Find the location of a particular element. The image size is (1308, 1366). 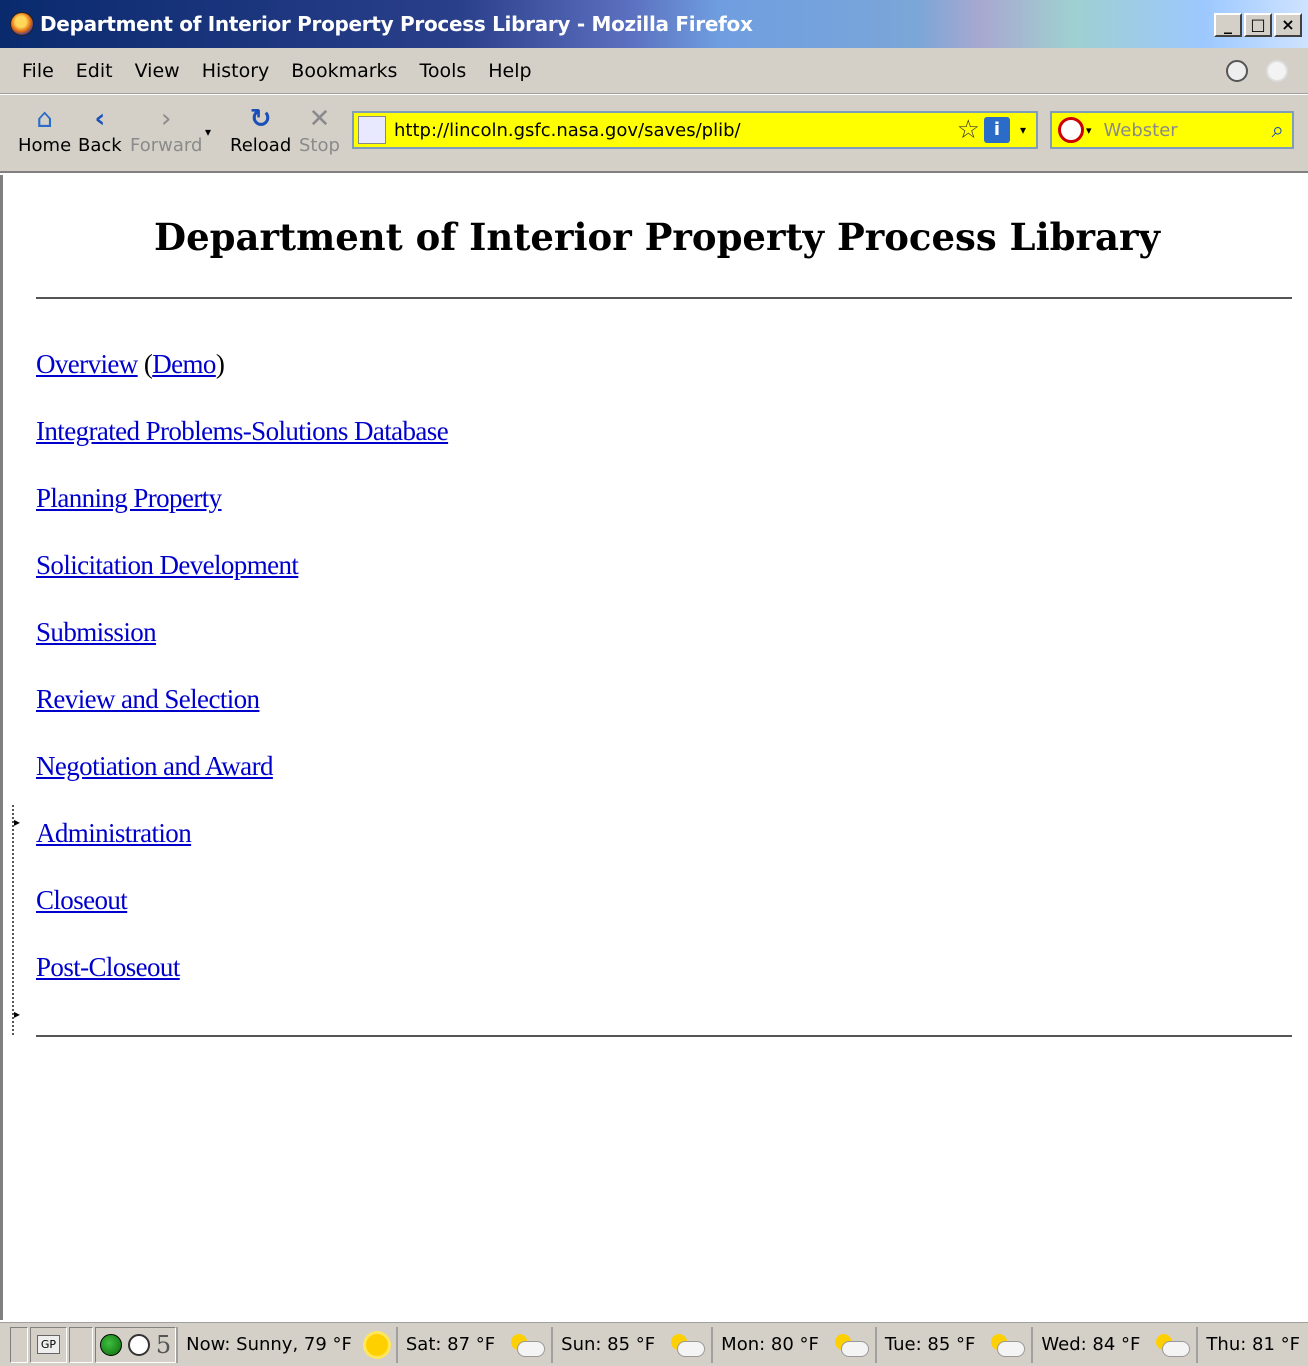

forward-button: › Forward is located at coordinates (166, 130).